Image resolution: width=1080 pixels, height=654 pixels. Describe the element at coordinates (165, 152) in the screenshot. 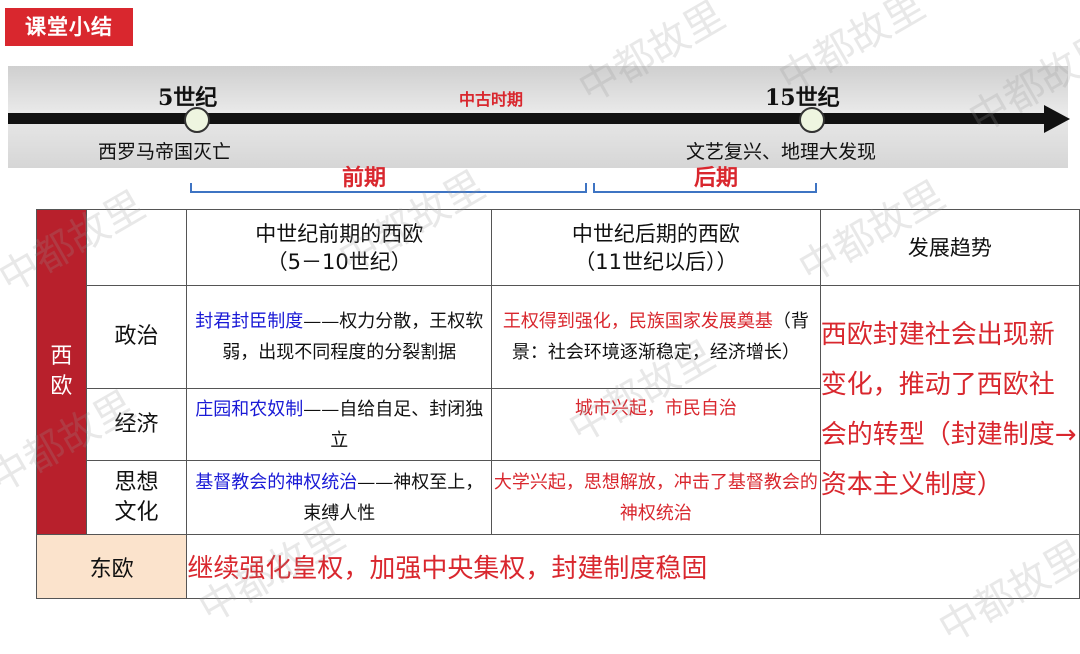

I see `timeline-left-event: 西罗马帝国灭亡` at that location.